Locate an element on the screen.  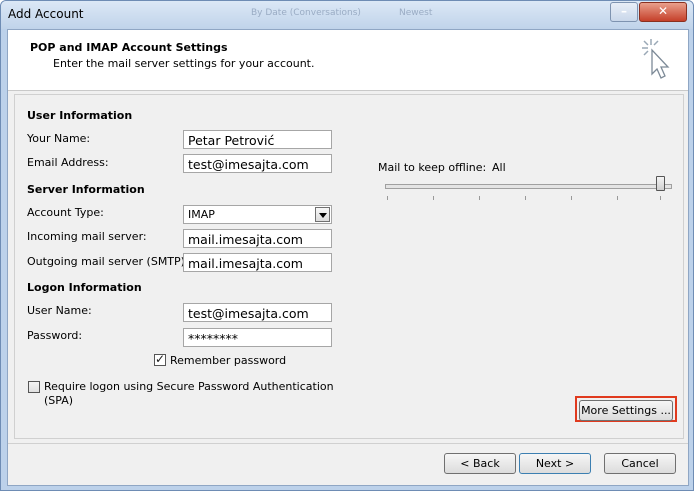
logon-info-heading: Logon Information is located at coordinates (84, 287).